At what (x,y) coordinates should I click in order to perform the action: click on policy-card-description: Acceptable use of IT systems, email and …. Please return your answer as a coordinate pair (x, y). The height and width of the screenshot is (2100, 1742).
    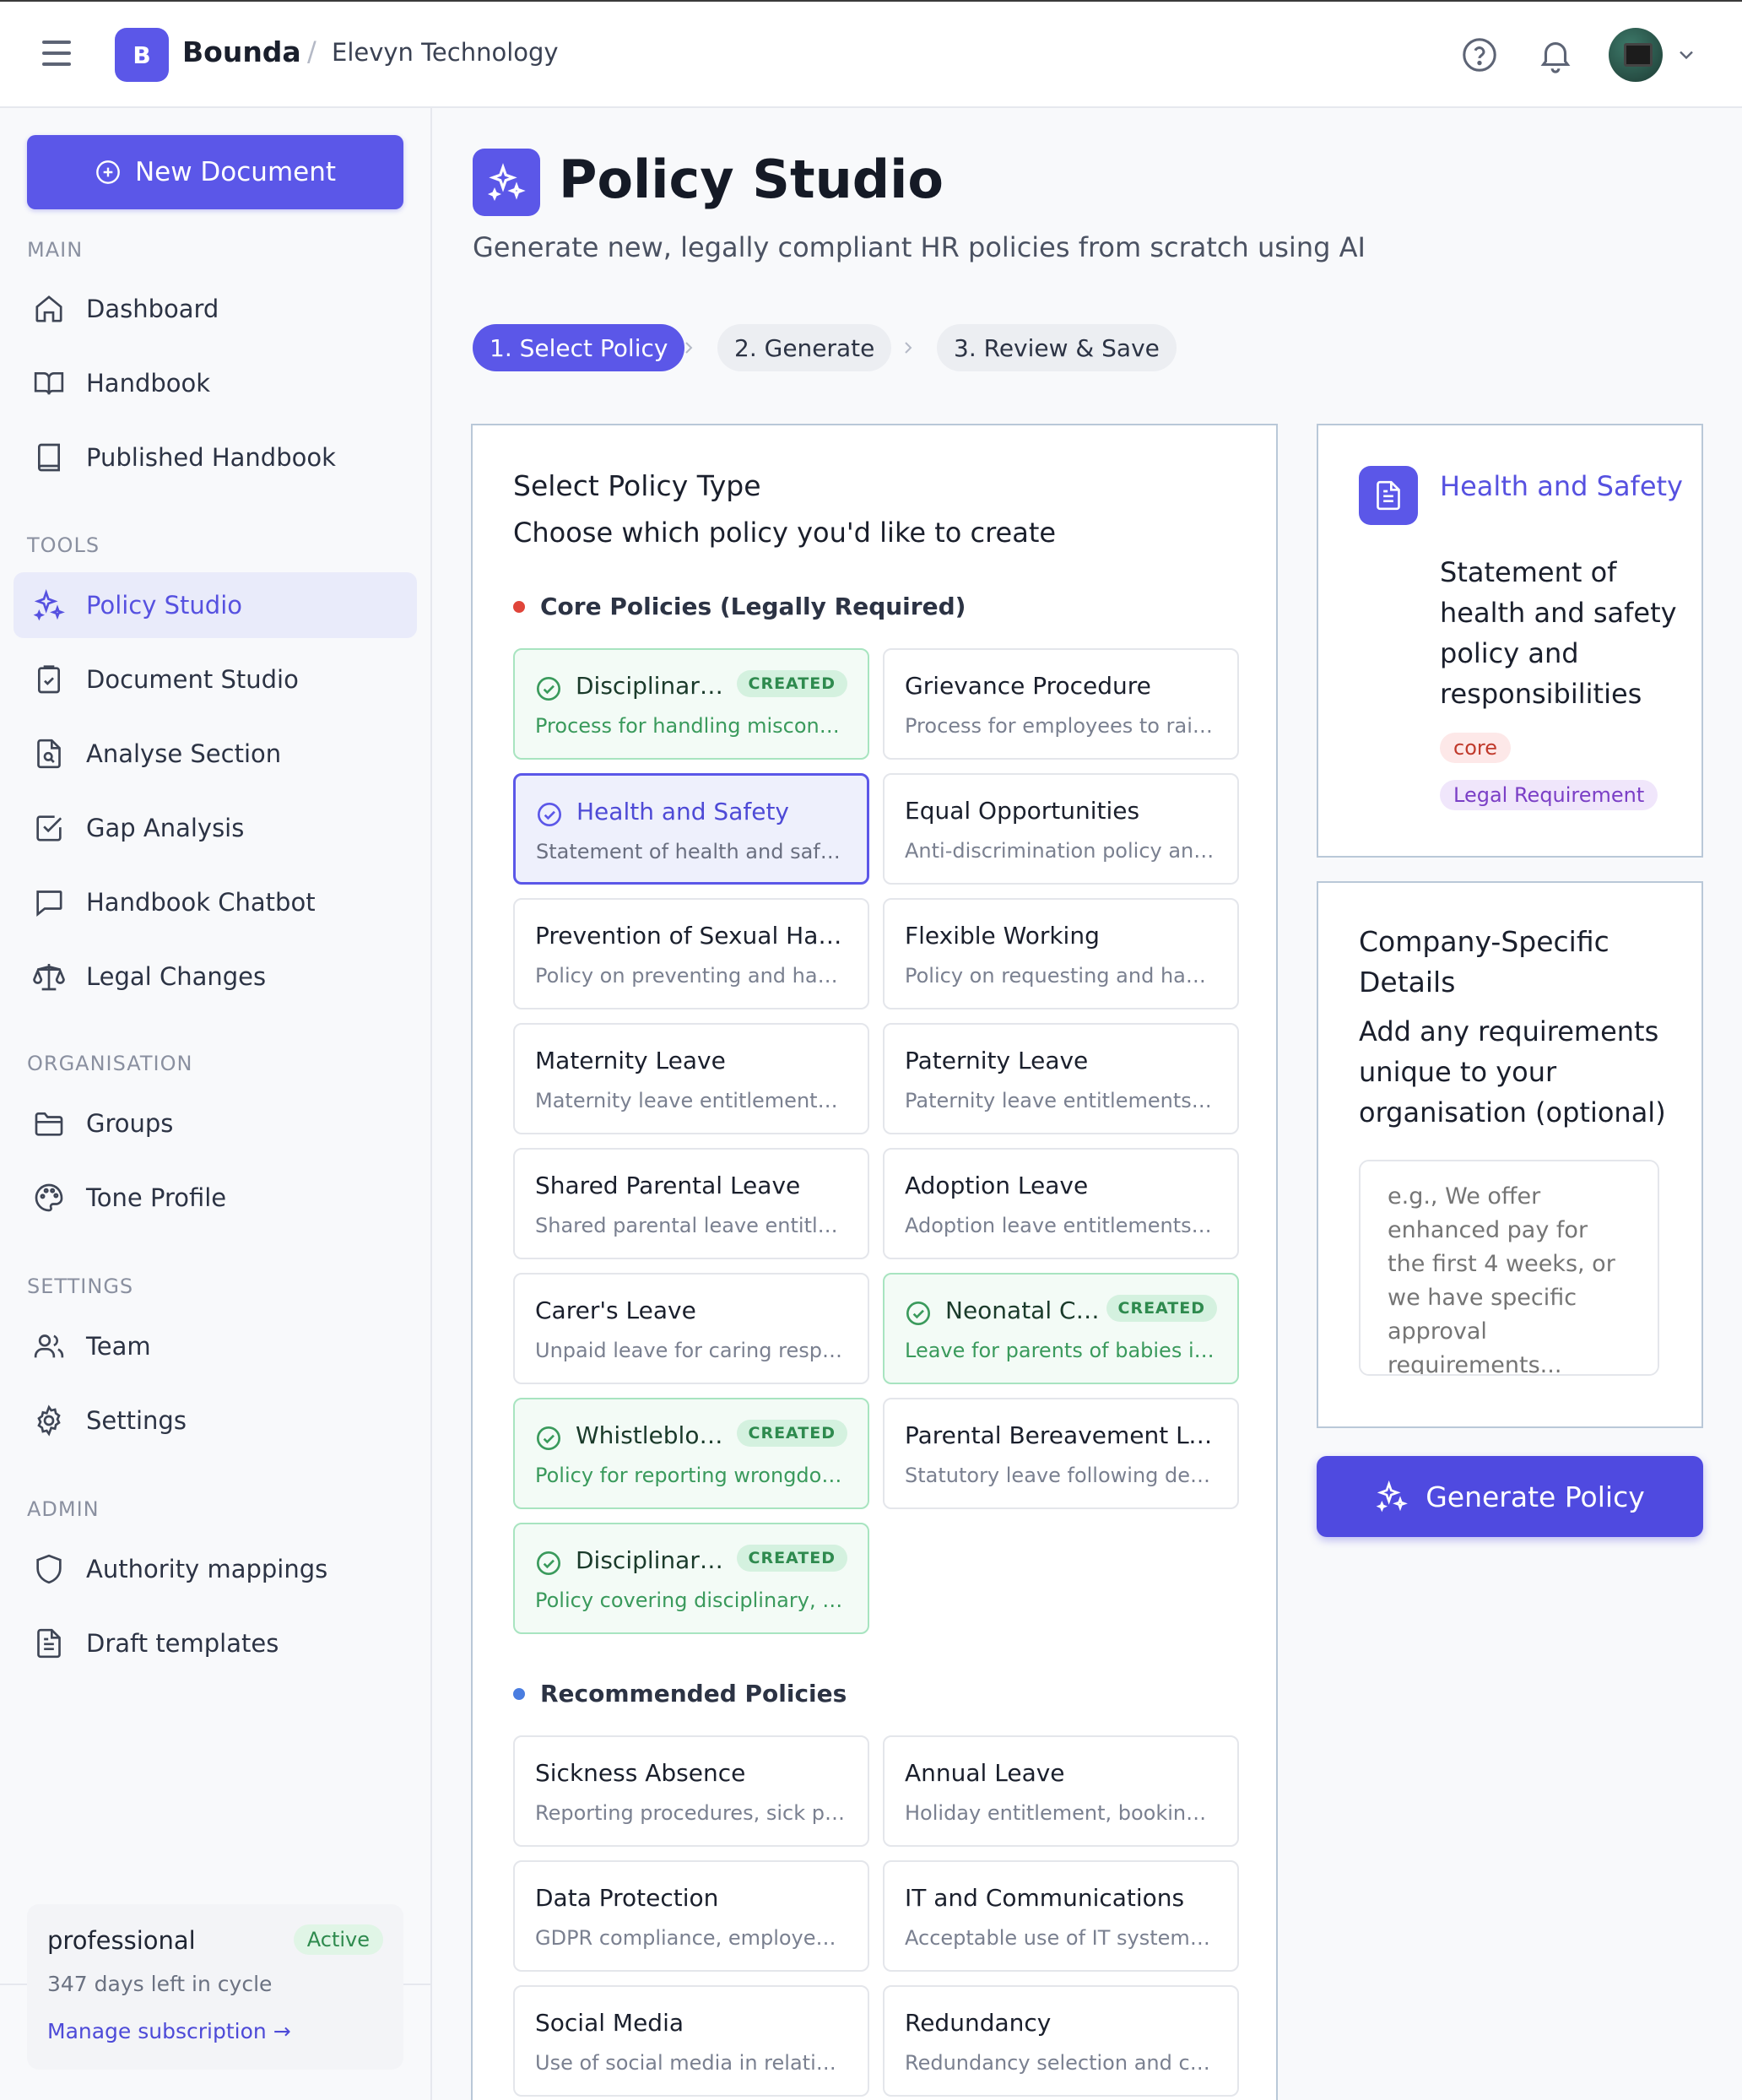
    Looking at the image, I should click on (1061, 1938).